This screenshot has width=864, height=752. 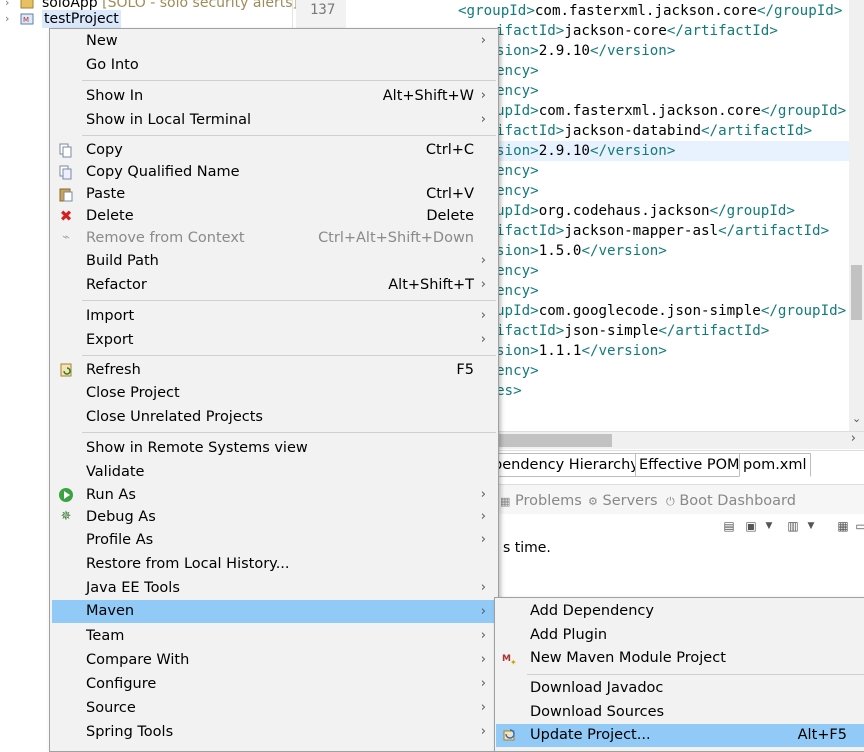 What do you see at coordinates (853, 438) in the screenshot?
I see `scroll-right-icon: ›` at bounding box center [853, 438].